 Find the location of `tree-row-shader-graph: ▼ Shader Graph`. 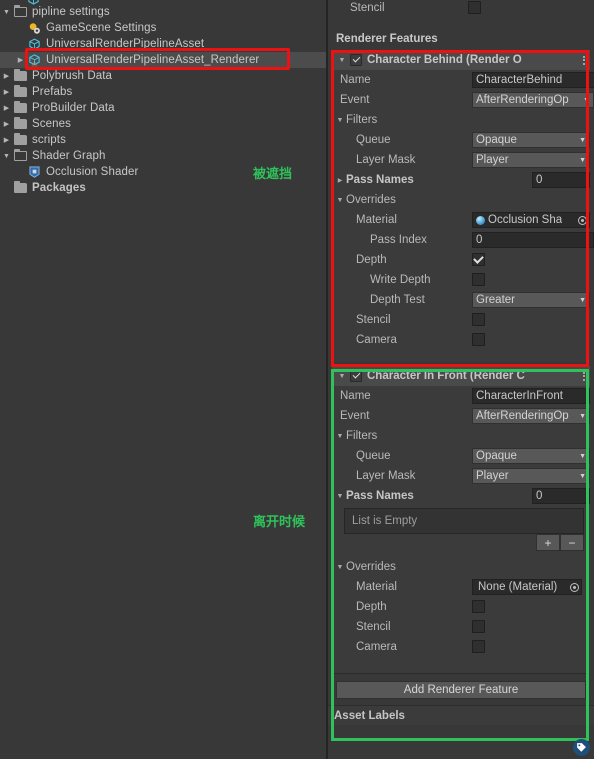

tree-row-shader-graph: ▼ Shader Graph is located at coordinates (163, 156).